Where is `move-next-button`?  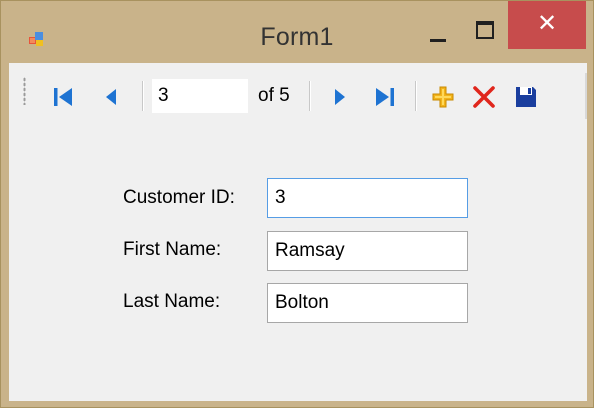
move-next-button is located at coordinates (340, 97).